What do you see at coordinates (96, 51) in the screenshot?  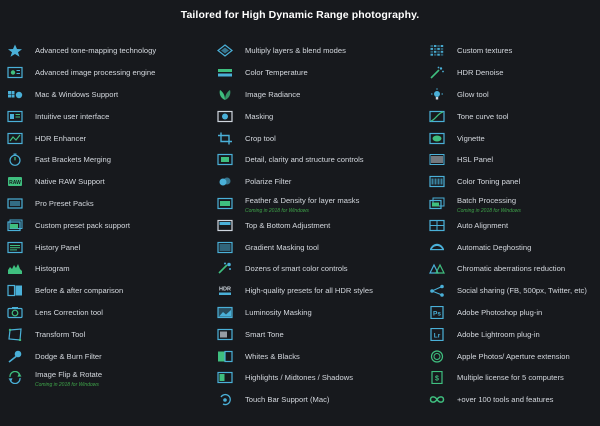 I see `feature-label: Advanced tone-mapping technology` at bounding box center [96, 51].